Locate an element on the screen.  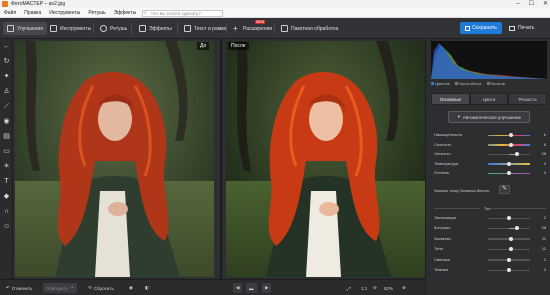
divider is located at coordinates (519, 208).